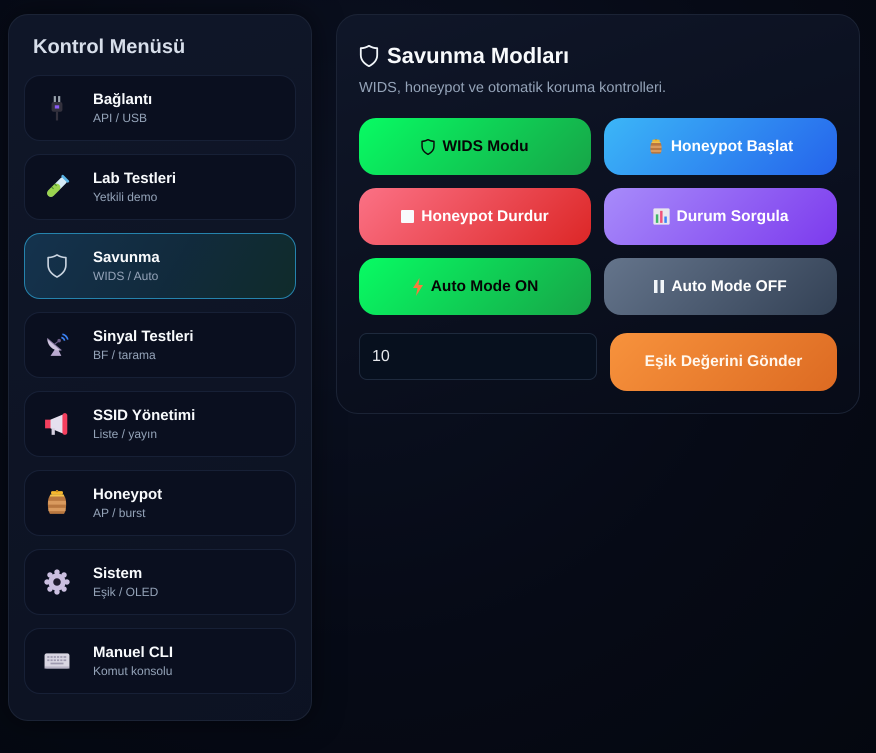 The height and width of the screenshot is (753, 876). What do you see at coordinates (125, 276) in the screenshot?
I see `sidebar-item-subtitle: WIDS / Auto` at bounding box center [125, 276].